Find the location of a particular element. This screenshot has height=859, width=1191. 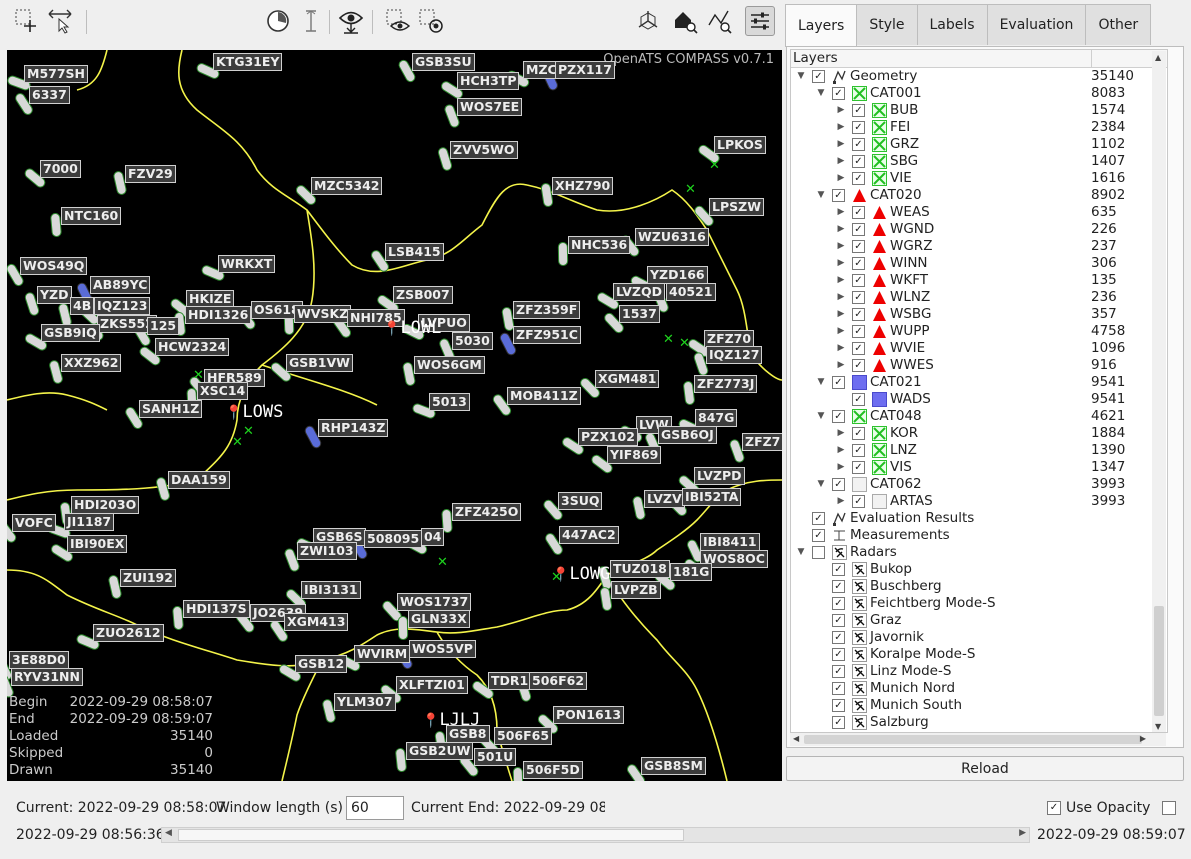

tree-row: ✓ Buschberg is located at coordinates (979, 586).